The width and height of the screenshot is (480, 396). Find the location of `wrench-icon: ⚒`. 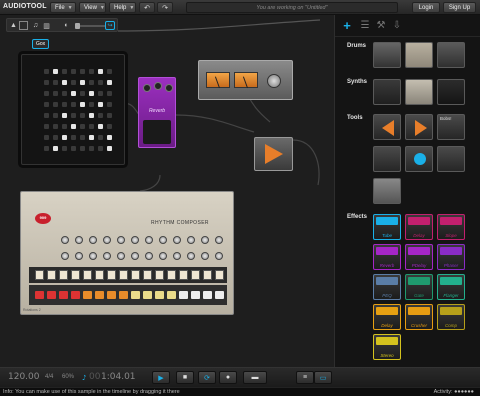

wrench-icon: ⚒ is located at coordinates (381, 25).